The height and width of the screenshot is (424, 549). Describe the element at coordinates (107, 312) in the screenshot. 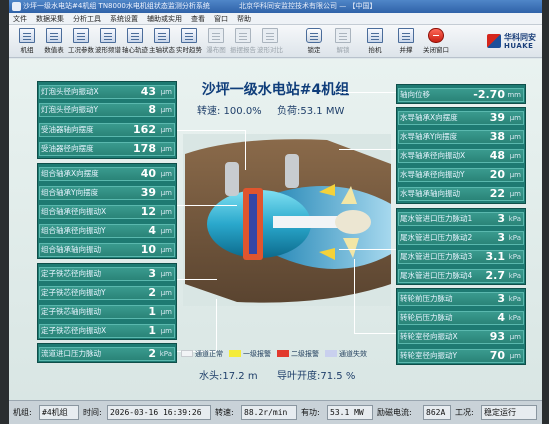

I see `channel-row: 定子铁芯轴向振动 1 μm` at that location.